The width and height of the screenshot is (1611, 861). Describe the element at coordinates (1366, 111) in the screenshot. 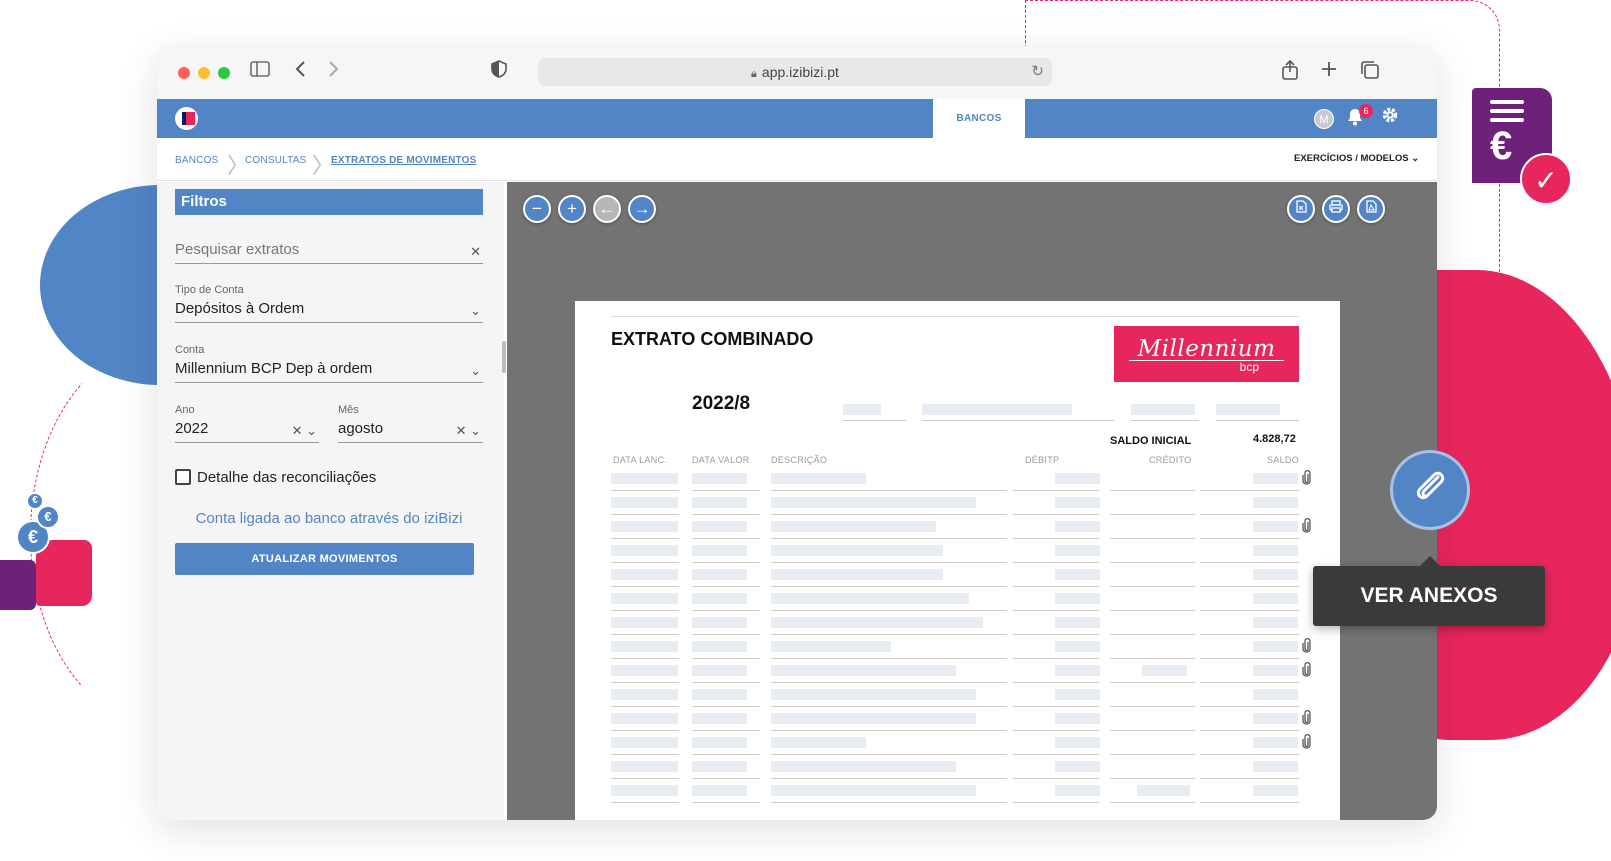

I see `notification-badge: 6` at that location.